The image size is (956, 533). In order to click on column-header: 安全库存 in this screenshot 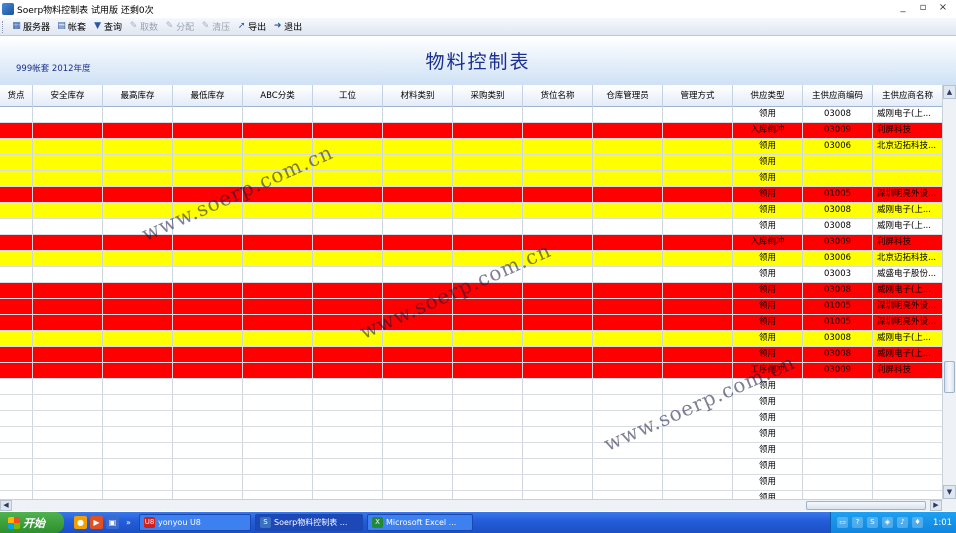, I will do `click(68, 96)`.